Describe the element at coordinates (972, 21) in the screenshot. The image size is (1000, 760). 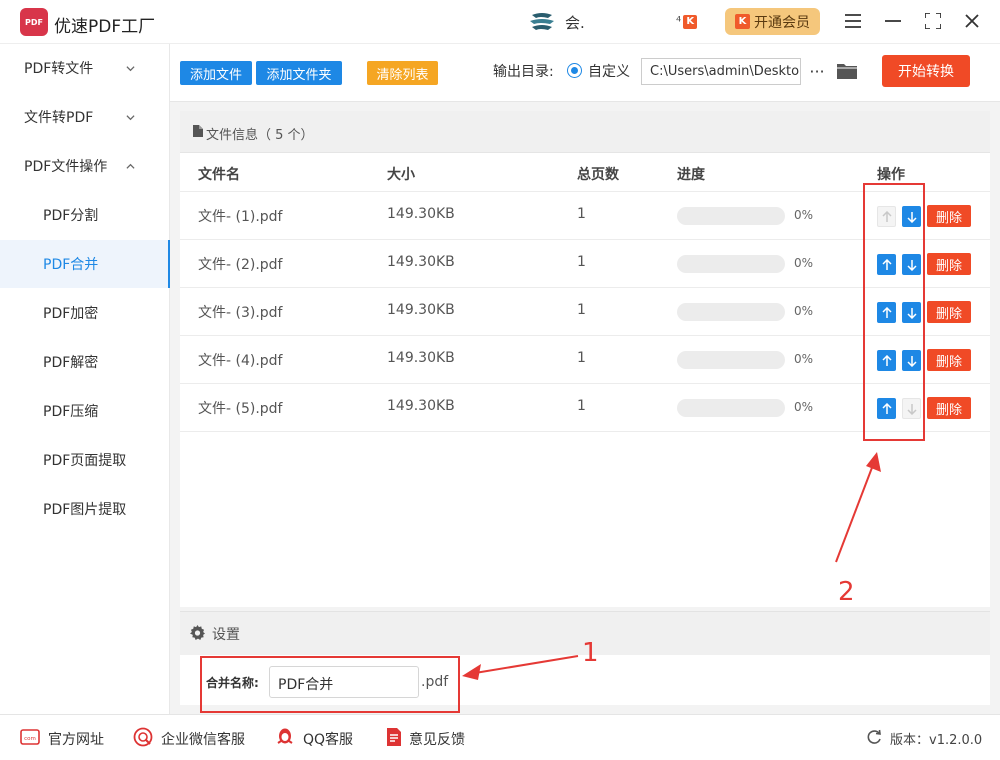
I see `close-icon` at that location.